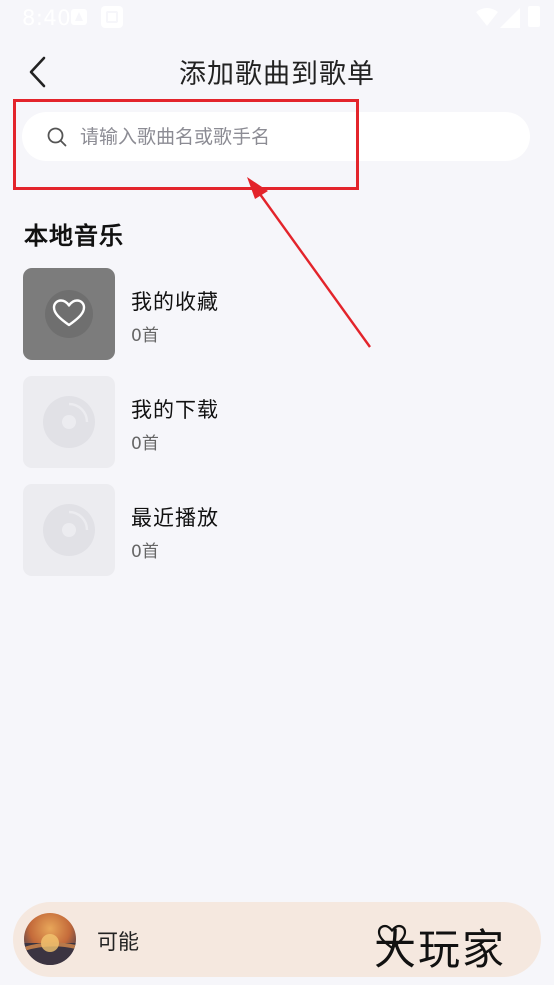 Image resolution: width=554 pixels, height=985 pixels. I want to click on downloads-cover, so click(69, 422).